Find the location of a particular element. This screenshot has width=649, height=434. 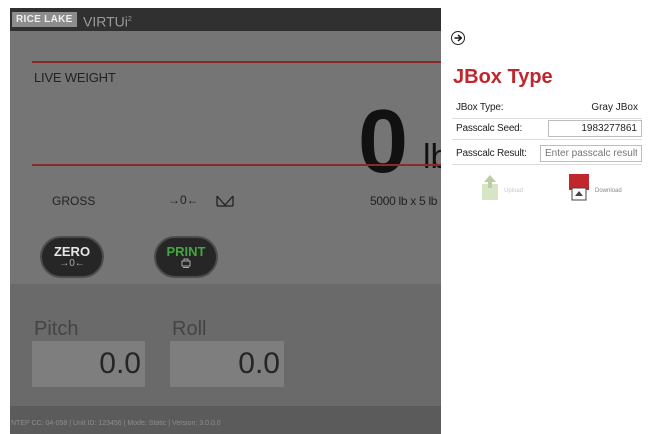

roll-value-box: 0.0 is located at coordinates (227, 364).